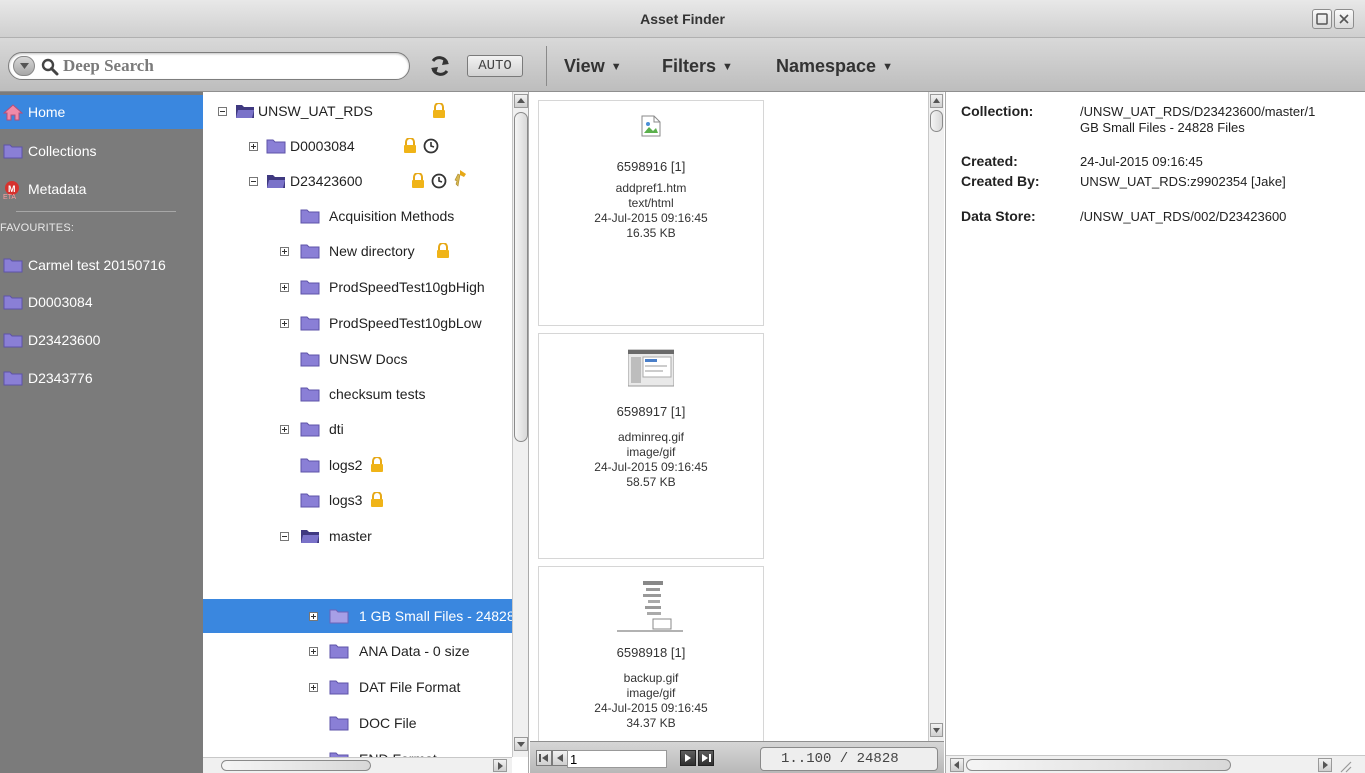 This screenshot has width=1365, height=773. What do you see at coordinates (651, 678) in the screenshot?
I see `asset-name: backup.gif` at bounding box center [651, 678].